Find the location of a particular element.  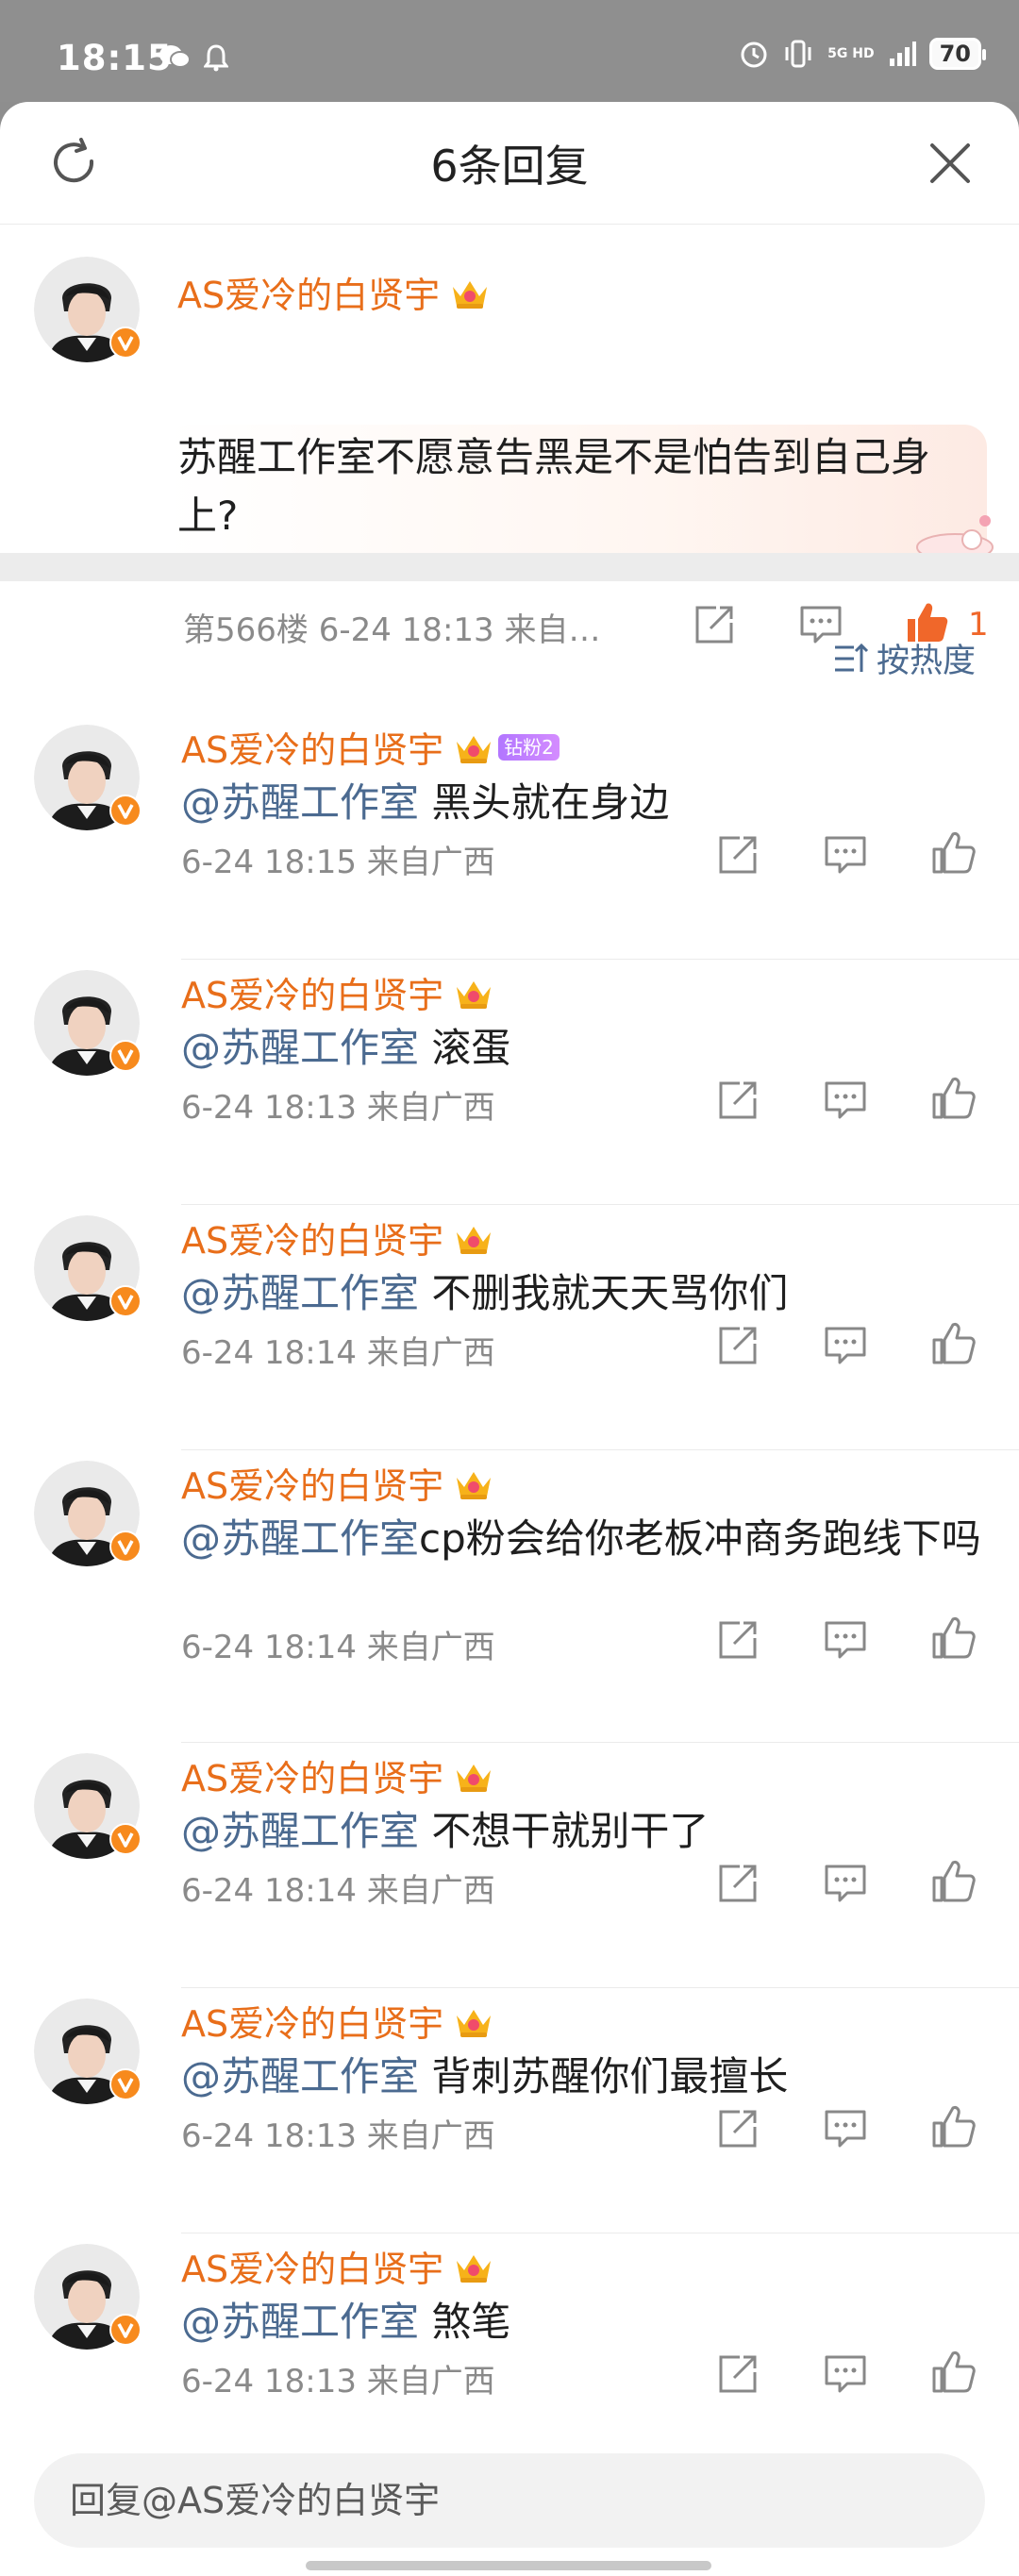

network-type: 5G HD is located at coordinates (851, 53).